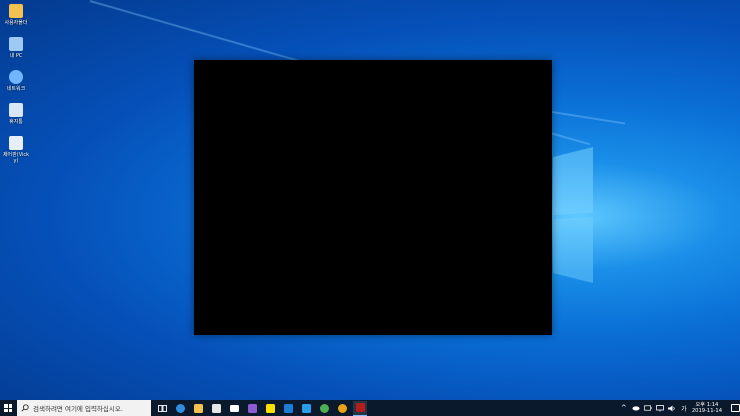 The height and width of the screenshot is (416, 740). I want to click on taskbar-app-store, so click(216, 408).